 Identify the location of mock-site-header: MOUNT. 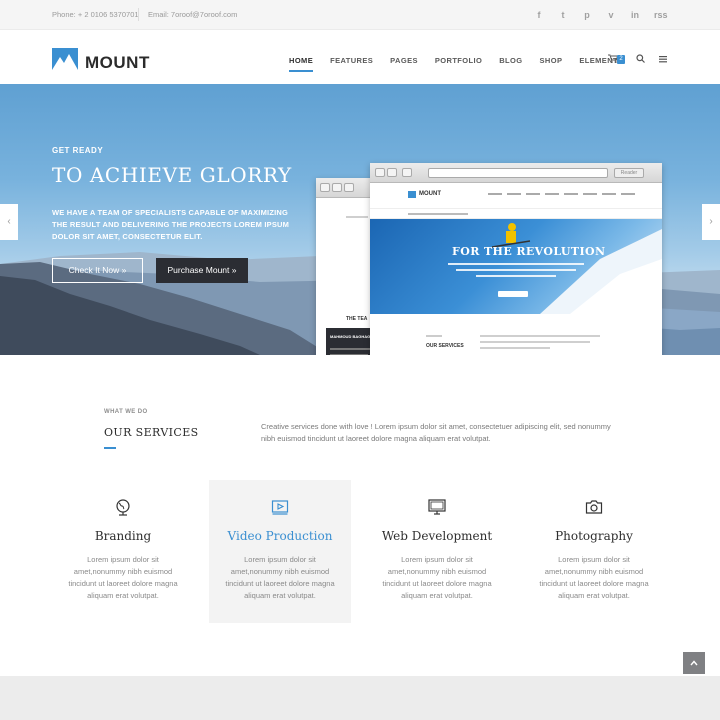
(516, 196).